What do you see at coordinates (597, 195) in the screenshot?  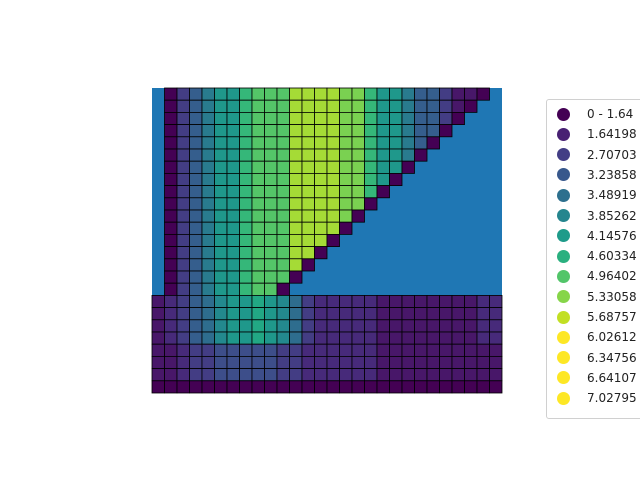 I see `legend-item: 3.48919` at bounding box center [597, 195].